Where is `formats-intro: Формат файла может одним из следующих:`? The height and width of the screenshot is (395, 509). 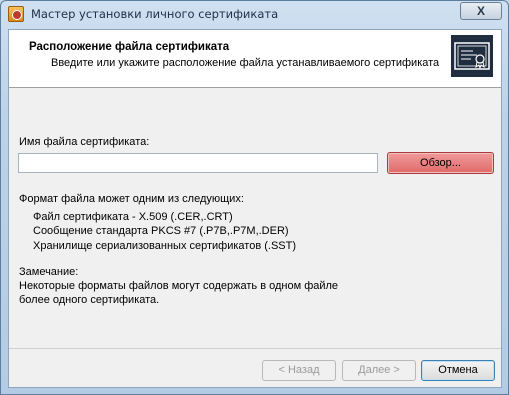
formats-intro: Формат файла может одним из следующих: is located at coordinates (131, 199).